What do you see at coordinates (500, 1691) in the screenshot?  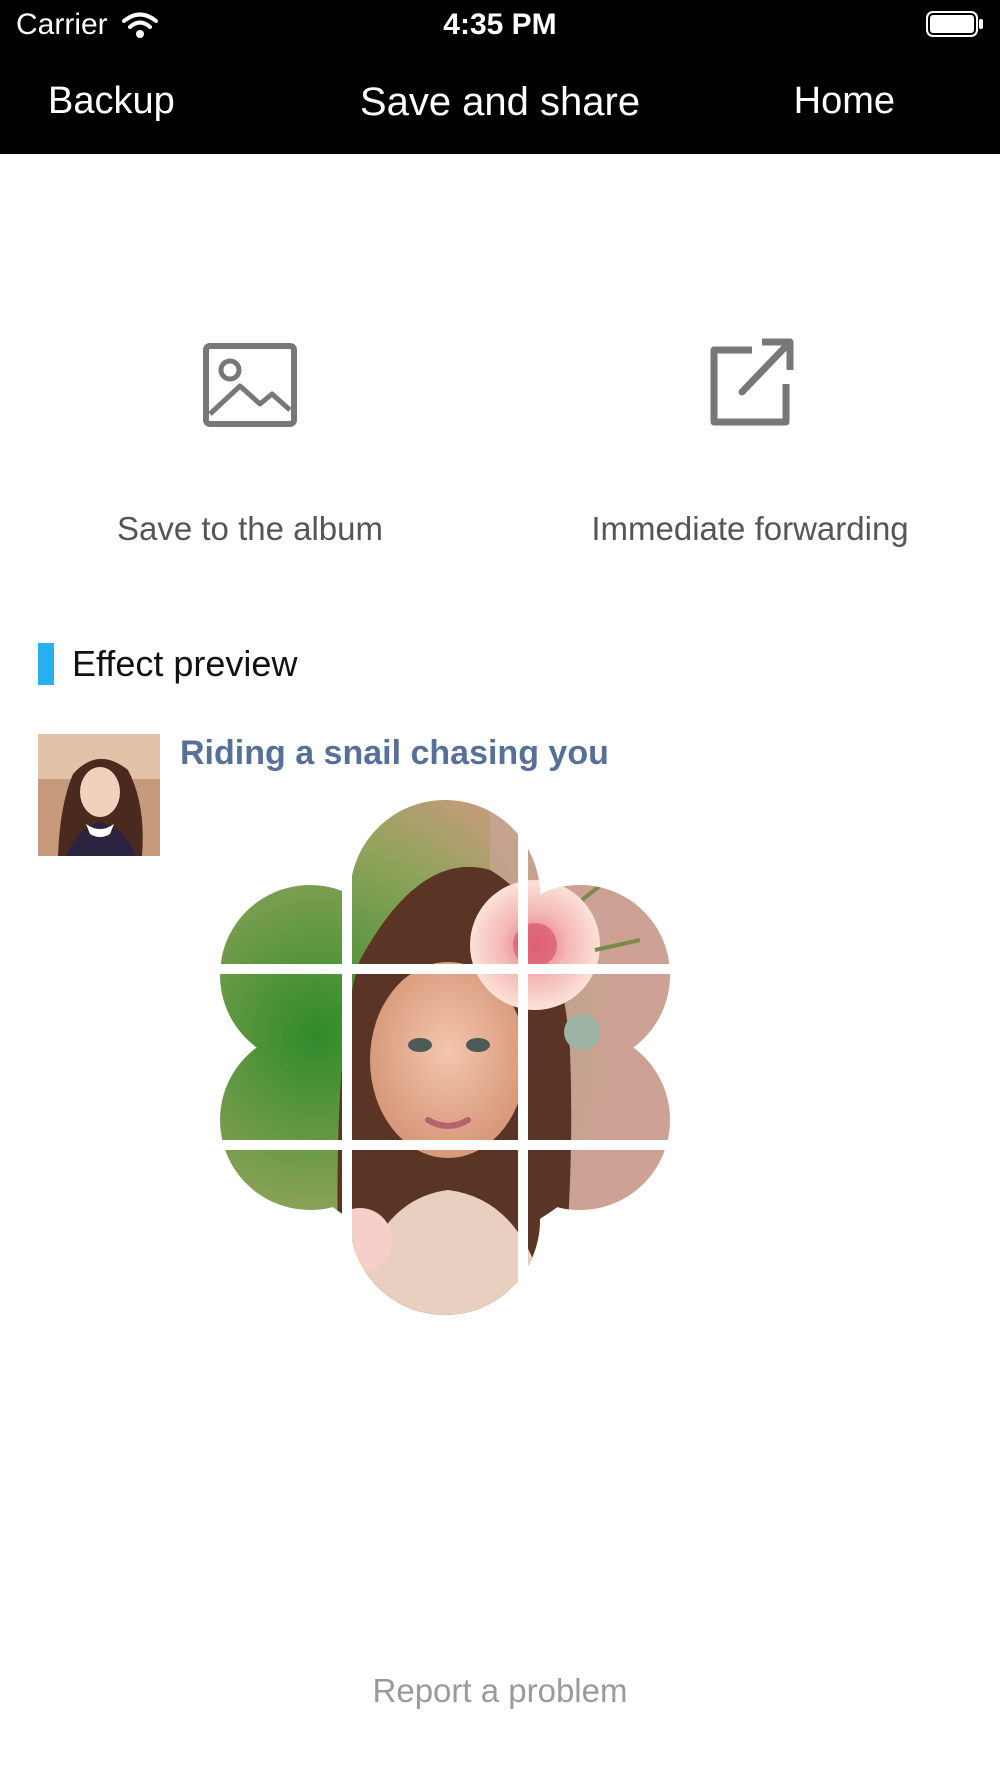 I see `report-problem-link: Report a problem` at bounding box center [500, 1691].